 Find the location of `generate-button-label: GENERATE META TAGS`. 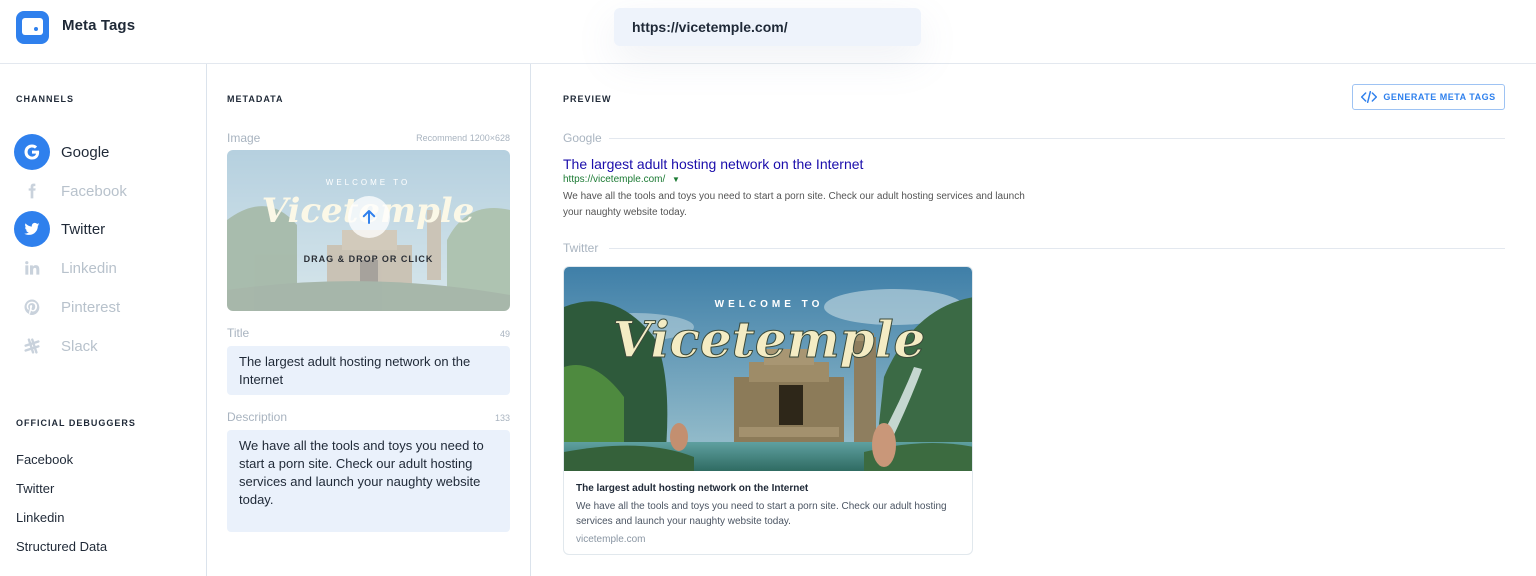

generate-button-label: GENERATE META TAGS is located at coordinates (1439, 97).